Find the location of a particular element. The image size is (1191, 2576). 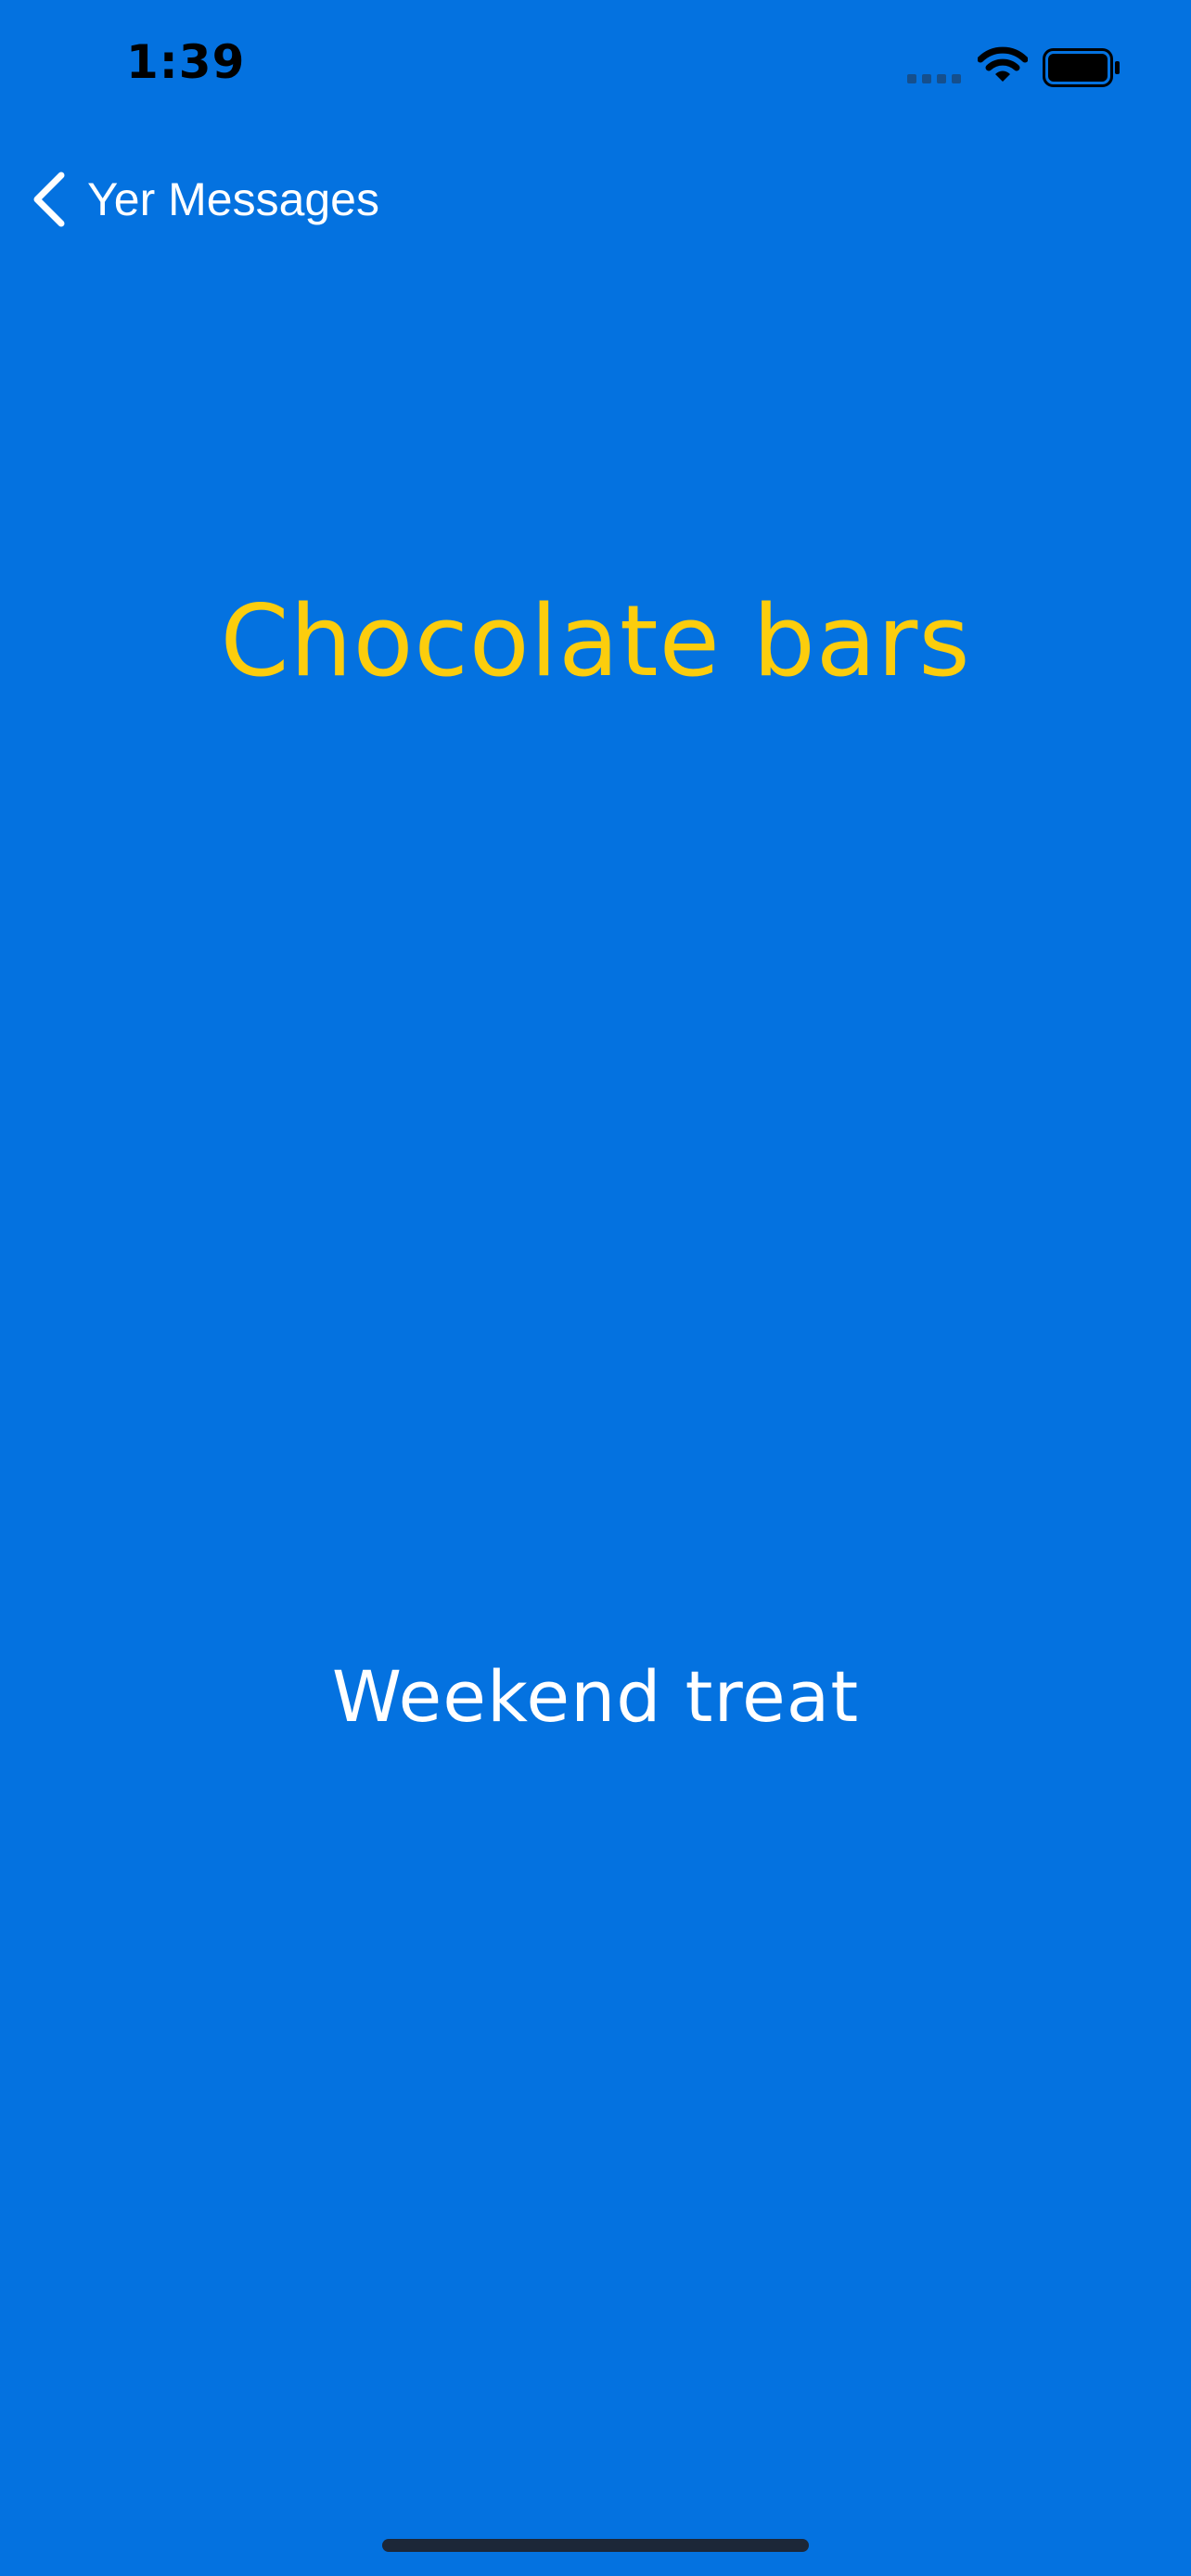

chevron-left-icon is located at coordinates (49, 199).